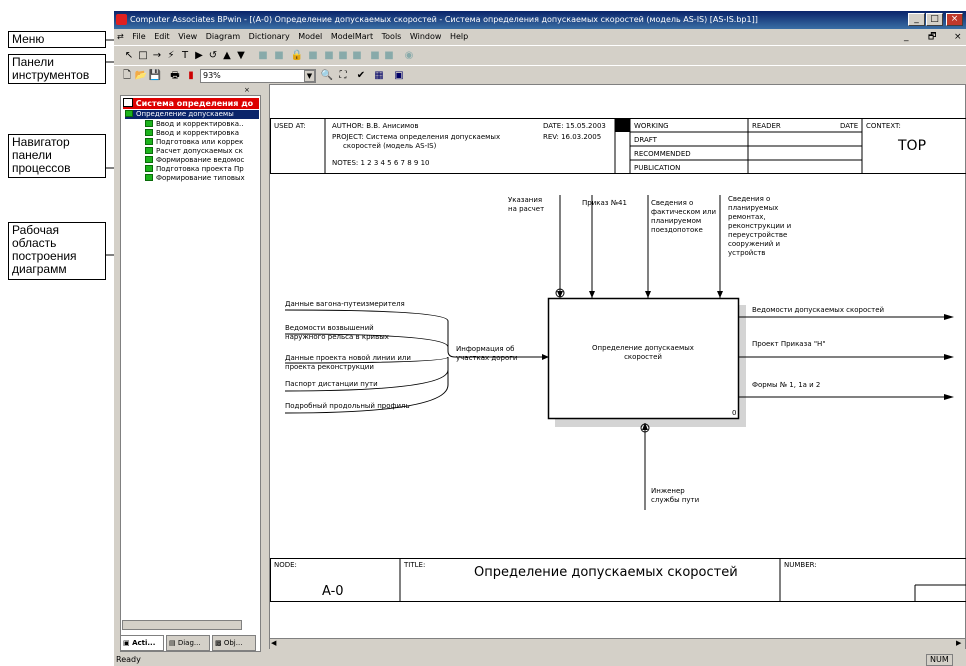 The width and height of the screenshot is (966, 666). Describe the element at coordinates (194, 160) in the screenshot. I see `navigator-item: Формирование ведомос` at that location.